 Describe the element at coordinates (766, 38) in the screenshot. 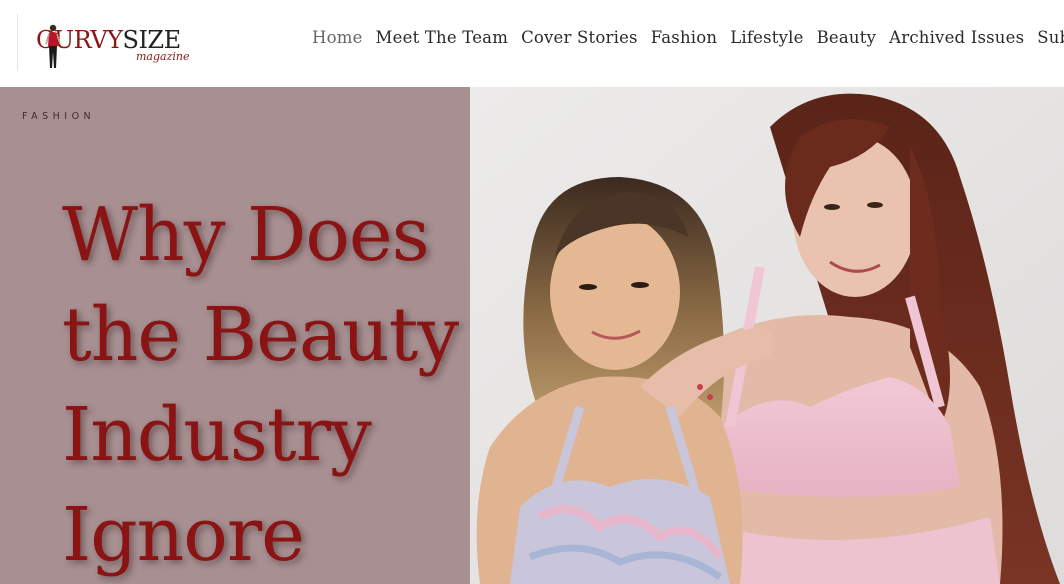

I see `nav-lifestyle: Lifestyle` at that location.